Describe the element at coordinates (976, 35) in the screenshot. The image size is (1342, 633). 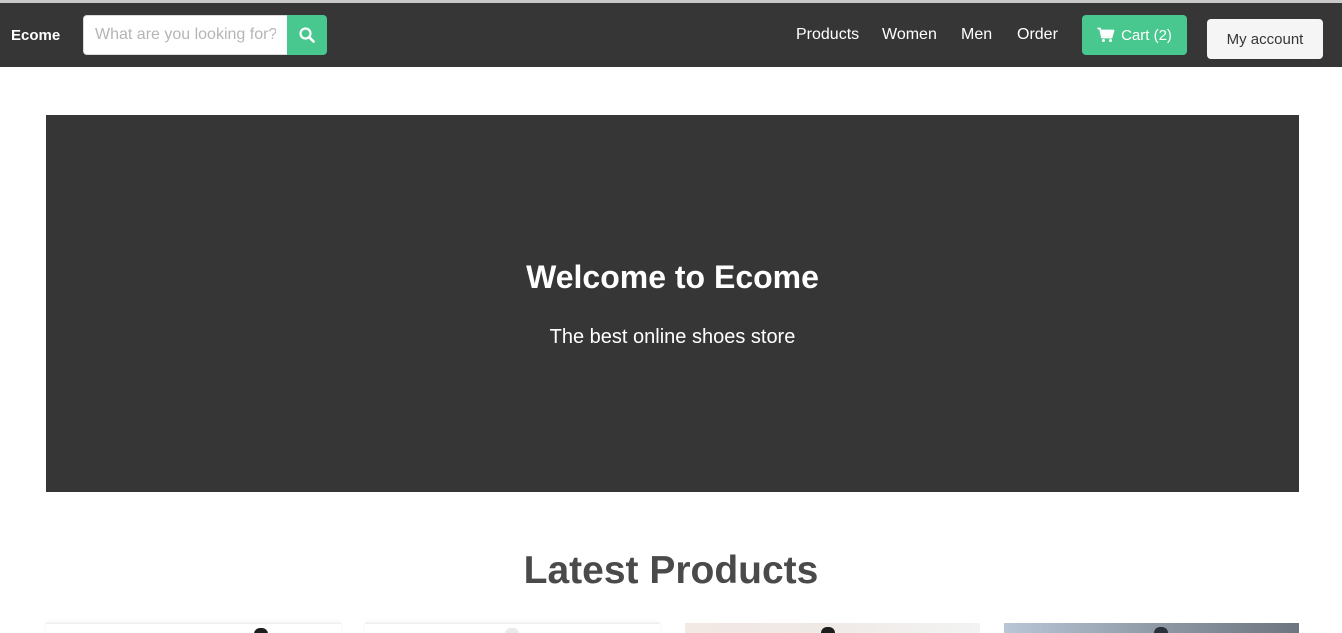
I see `nav-men: Men` at that location.